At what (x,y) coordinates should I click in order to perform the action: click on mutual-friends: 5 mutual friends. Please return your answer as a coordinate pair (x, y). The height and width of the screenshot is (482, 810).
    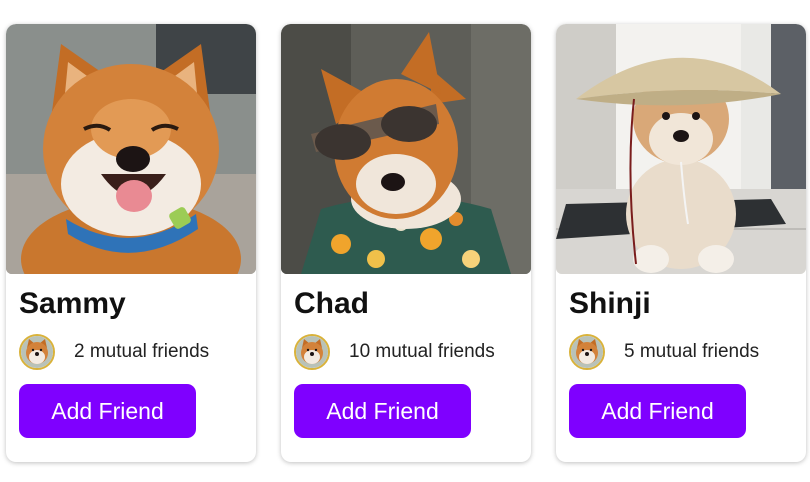
    Looking at the image, I should click on (664, 352).